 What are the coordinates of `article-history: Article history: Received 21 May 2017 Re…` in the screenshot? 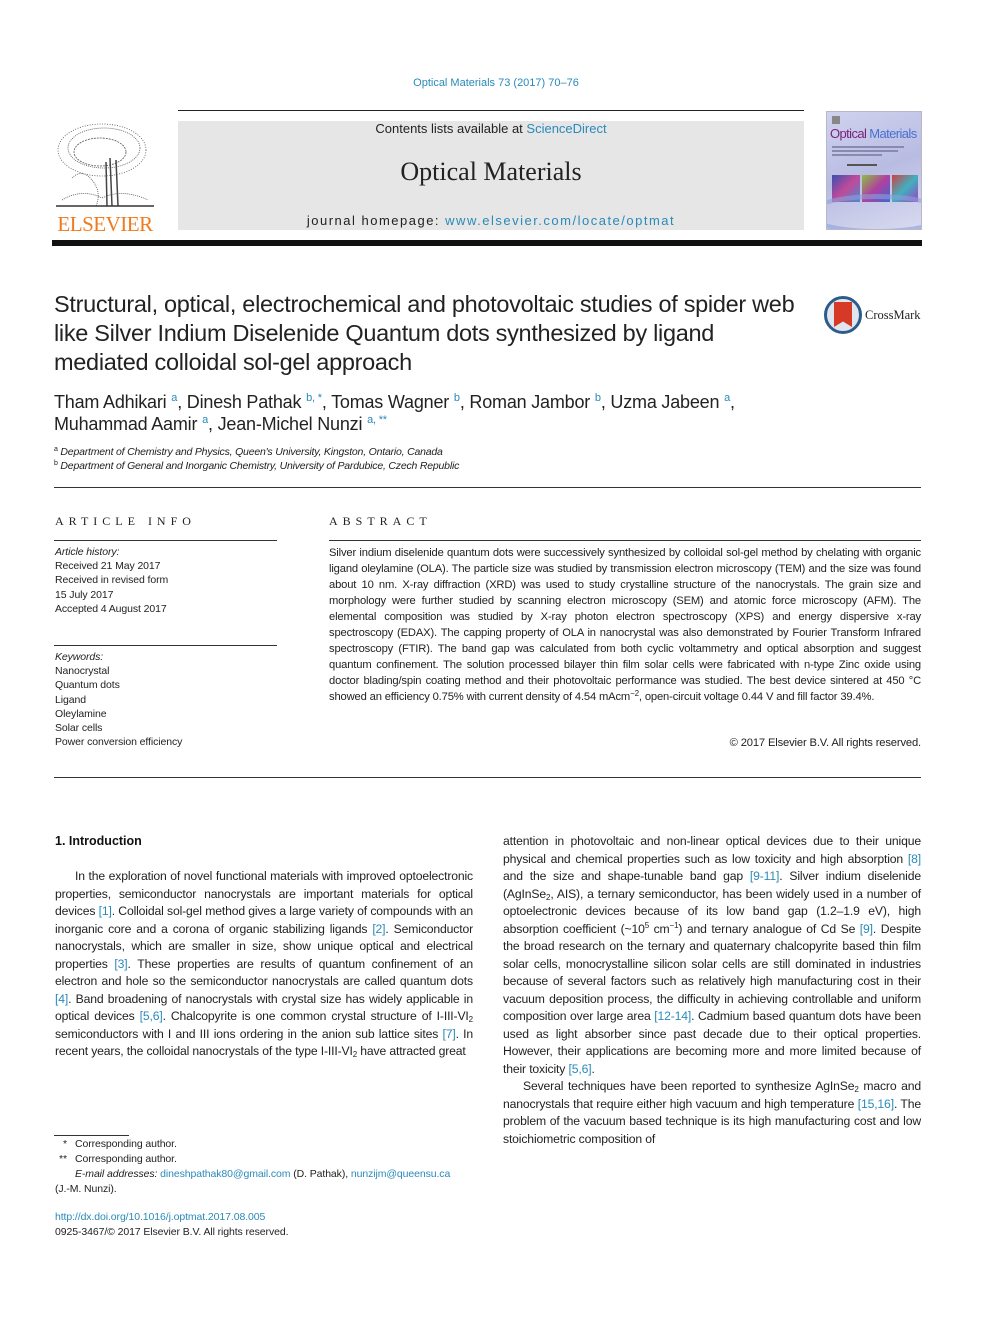 It's located at (166, 580).